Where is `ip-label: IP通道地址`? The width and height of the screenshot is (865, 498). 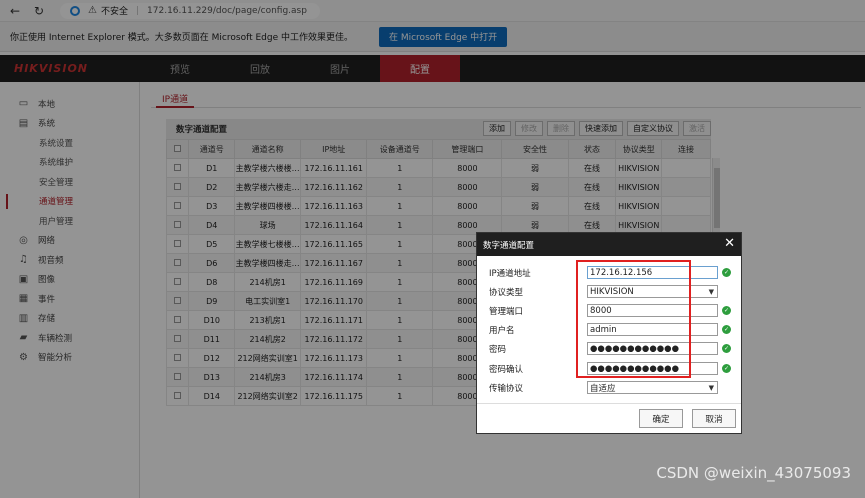
ip-label: IP通道地址 is located at coordinates (510, 273).